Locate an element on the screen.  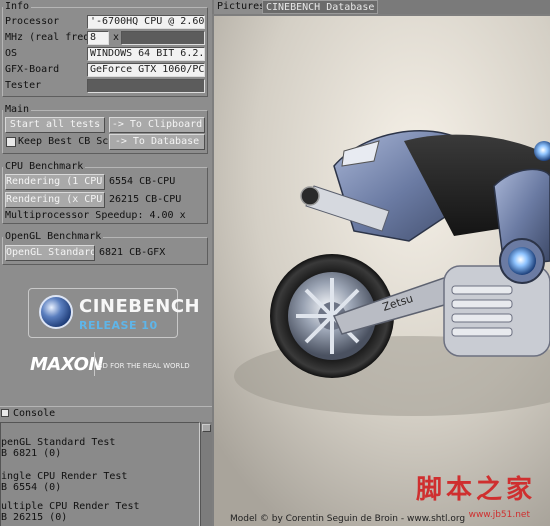
processor-label: Processor is located at coordinates (32, 21).